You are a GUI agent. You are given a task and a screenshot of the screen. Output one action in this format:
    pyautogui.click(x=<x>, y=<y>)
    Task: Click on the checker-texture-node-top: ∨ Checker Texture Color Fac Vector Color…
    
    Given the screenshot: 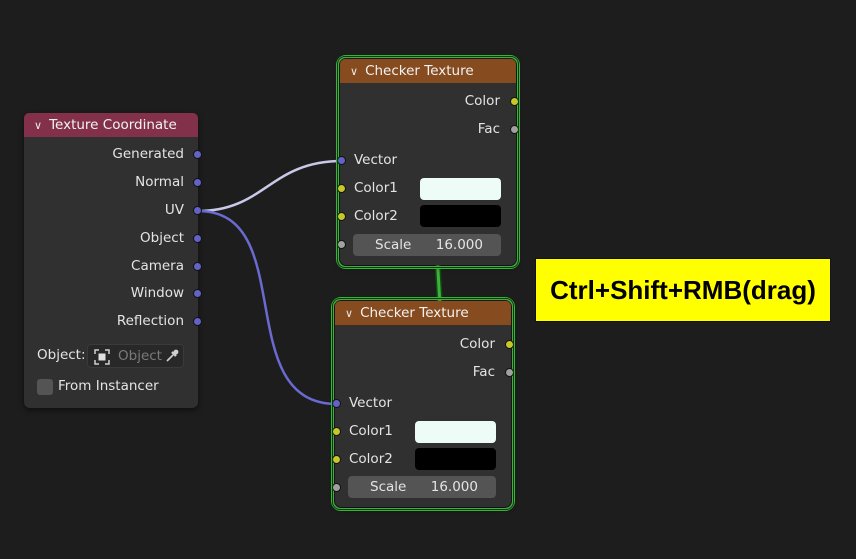 What is the action you would take?
    pyautogui.click(x=428, y=162)
    